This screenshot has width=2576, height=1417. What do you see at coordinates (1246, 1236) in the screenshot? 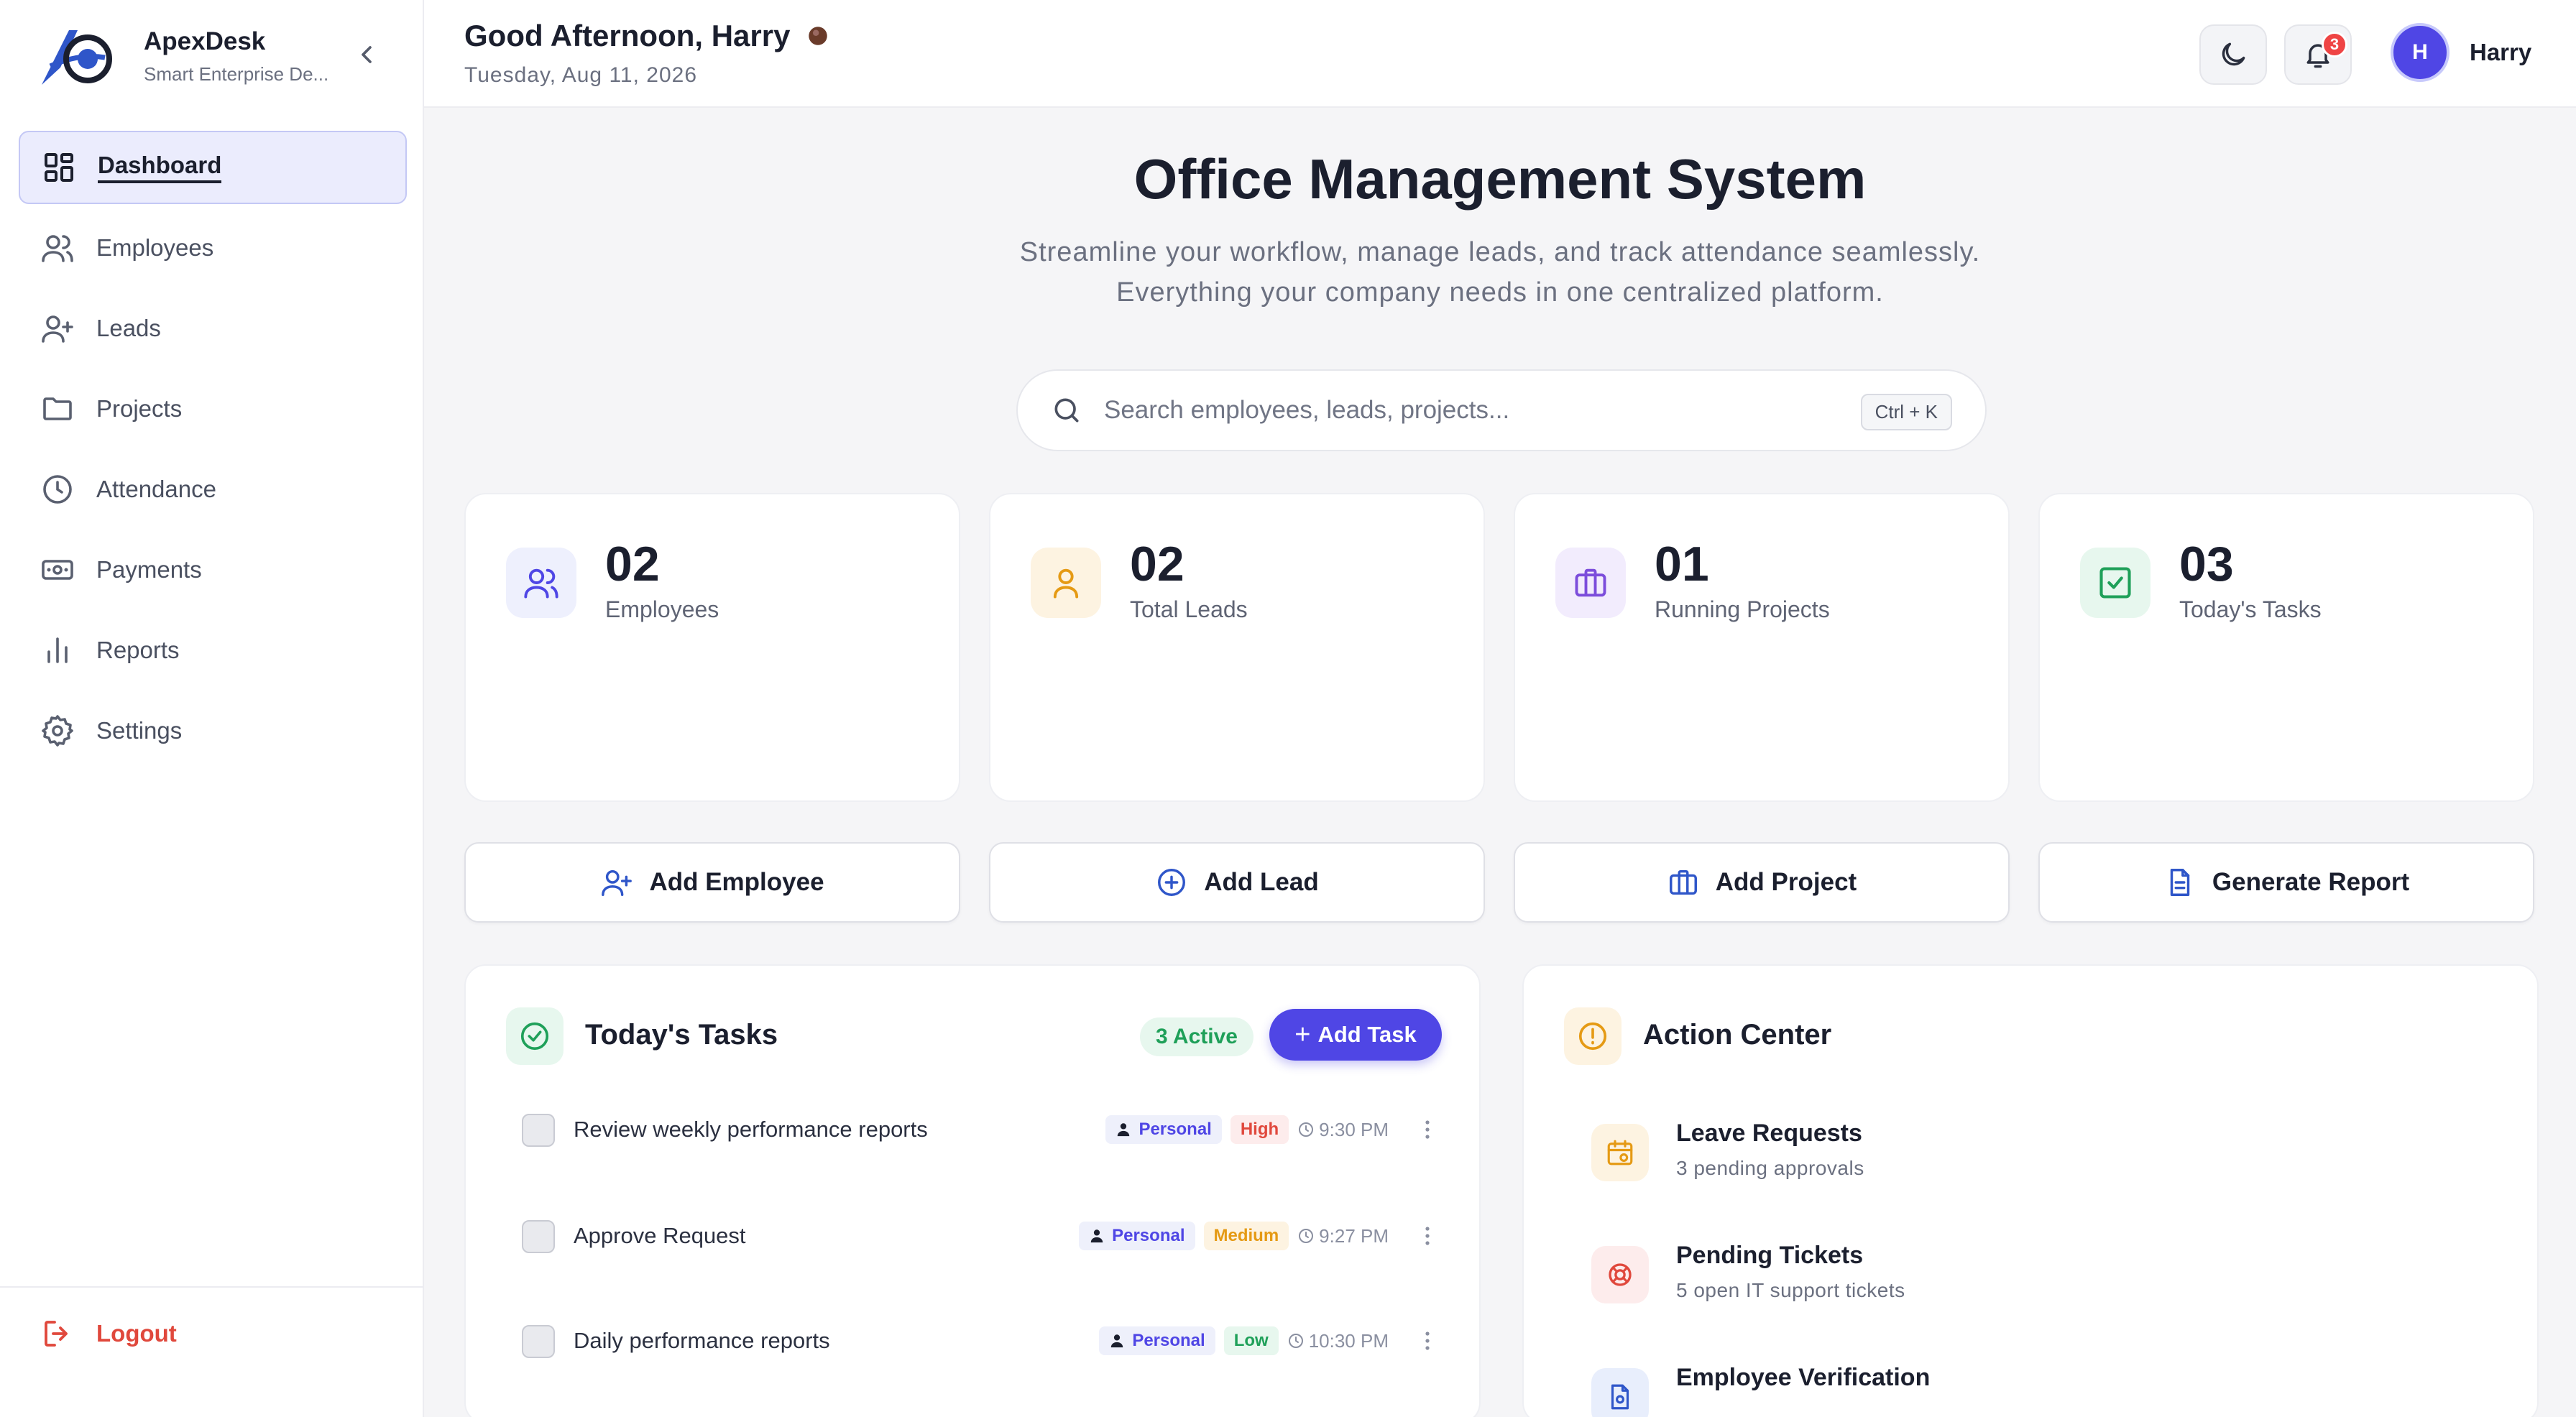
I see `task-priority-tag: Medium` at bounding box center [1246, 1236].